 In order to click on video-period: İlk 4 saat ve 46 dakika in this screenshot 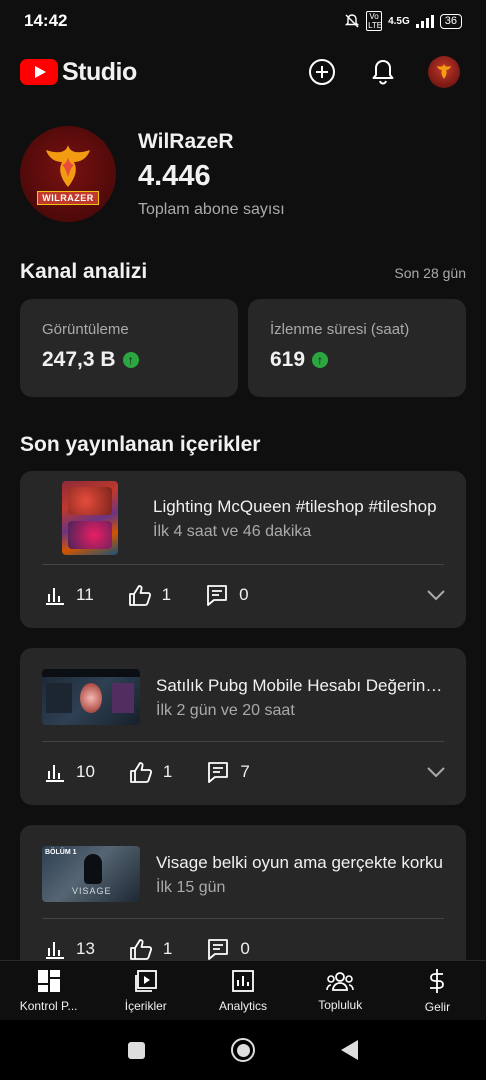, I will do `click(232, 531)`.